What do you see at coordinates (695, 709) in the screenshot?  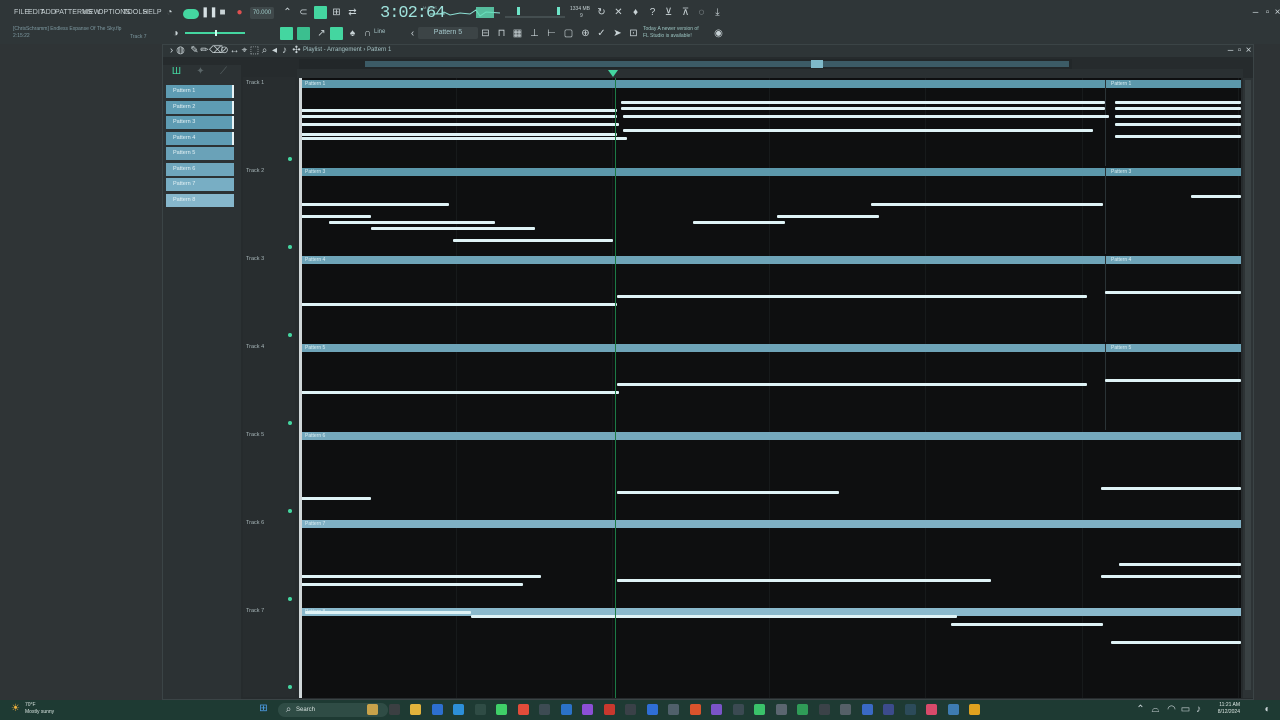 I see `taskbar-office-icon` at bounding box center [695, 709].